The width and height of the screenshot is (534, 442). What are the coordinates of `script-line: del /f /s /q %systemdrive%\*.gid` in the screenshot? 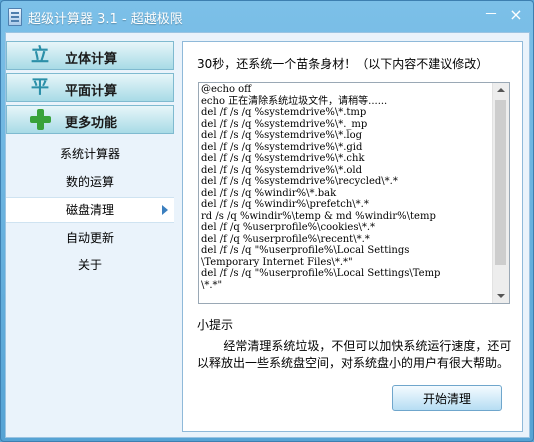 It's located at (282, 147).